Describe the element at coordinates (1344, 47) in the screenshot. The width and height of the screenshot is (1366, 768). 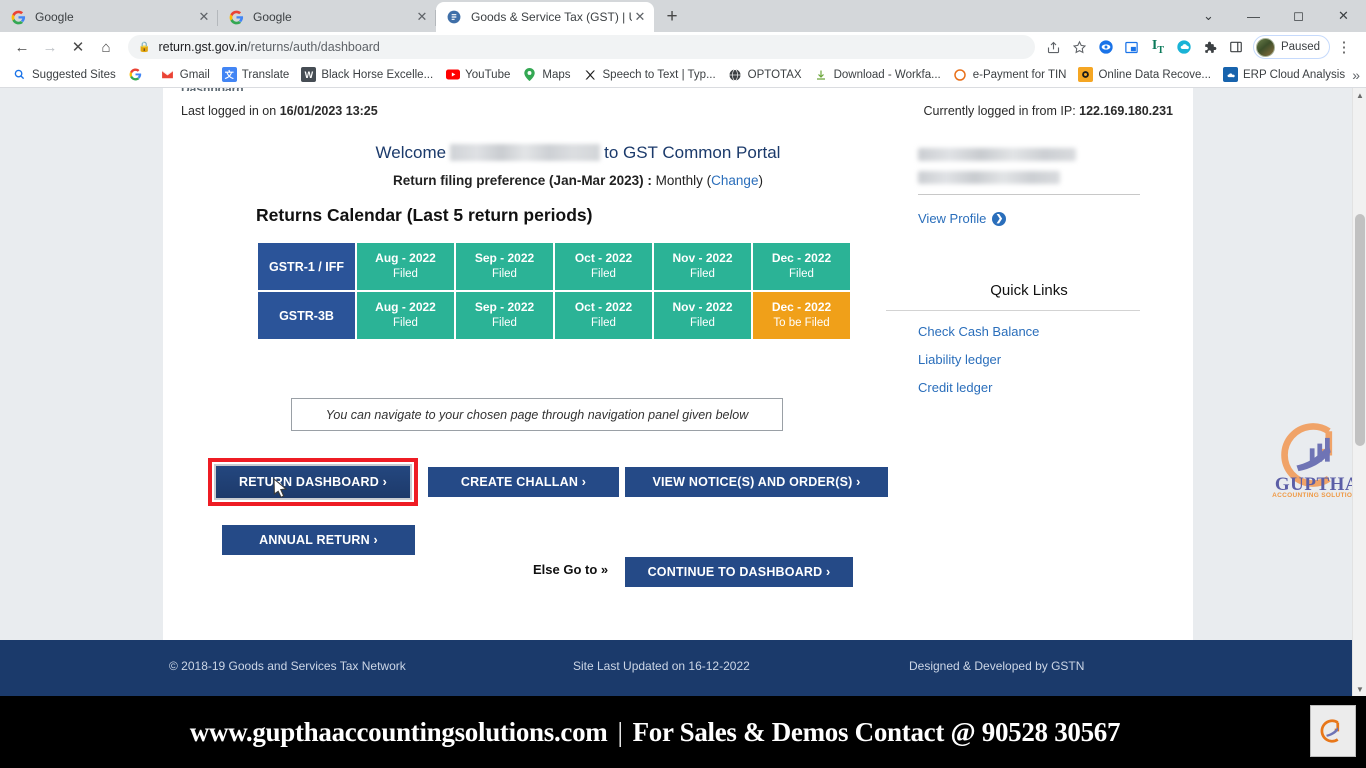
I see `browser-menu-icon: ⋮` at that location.